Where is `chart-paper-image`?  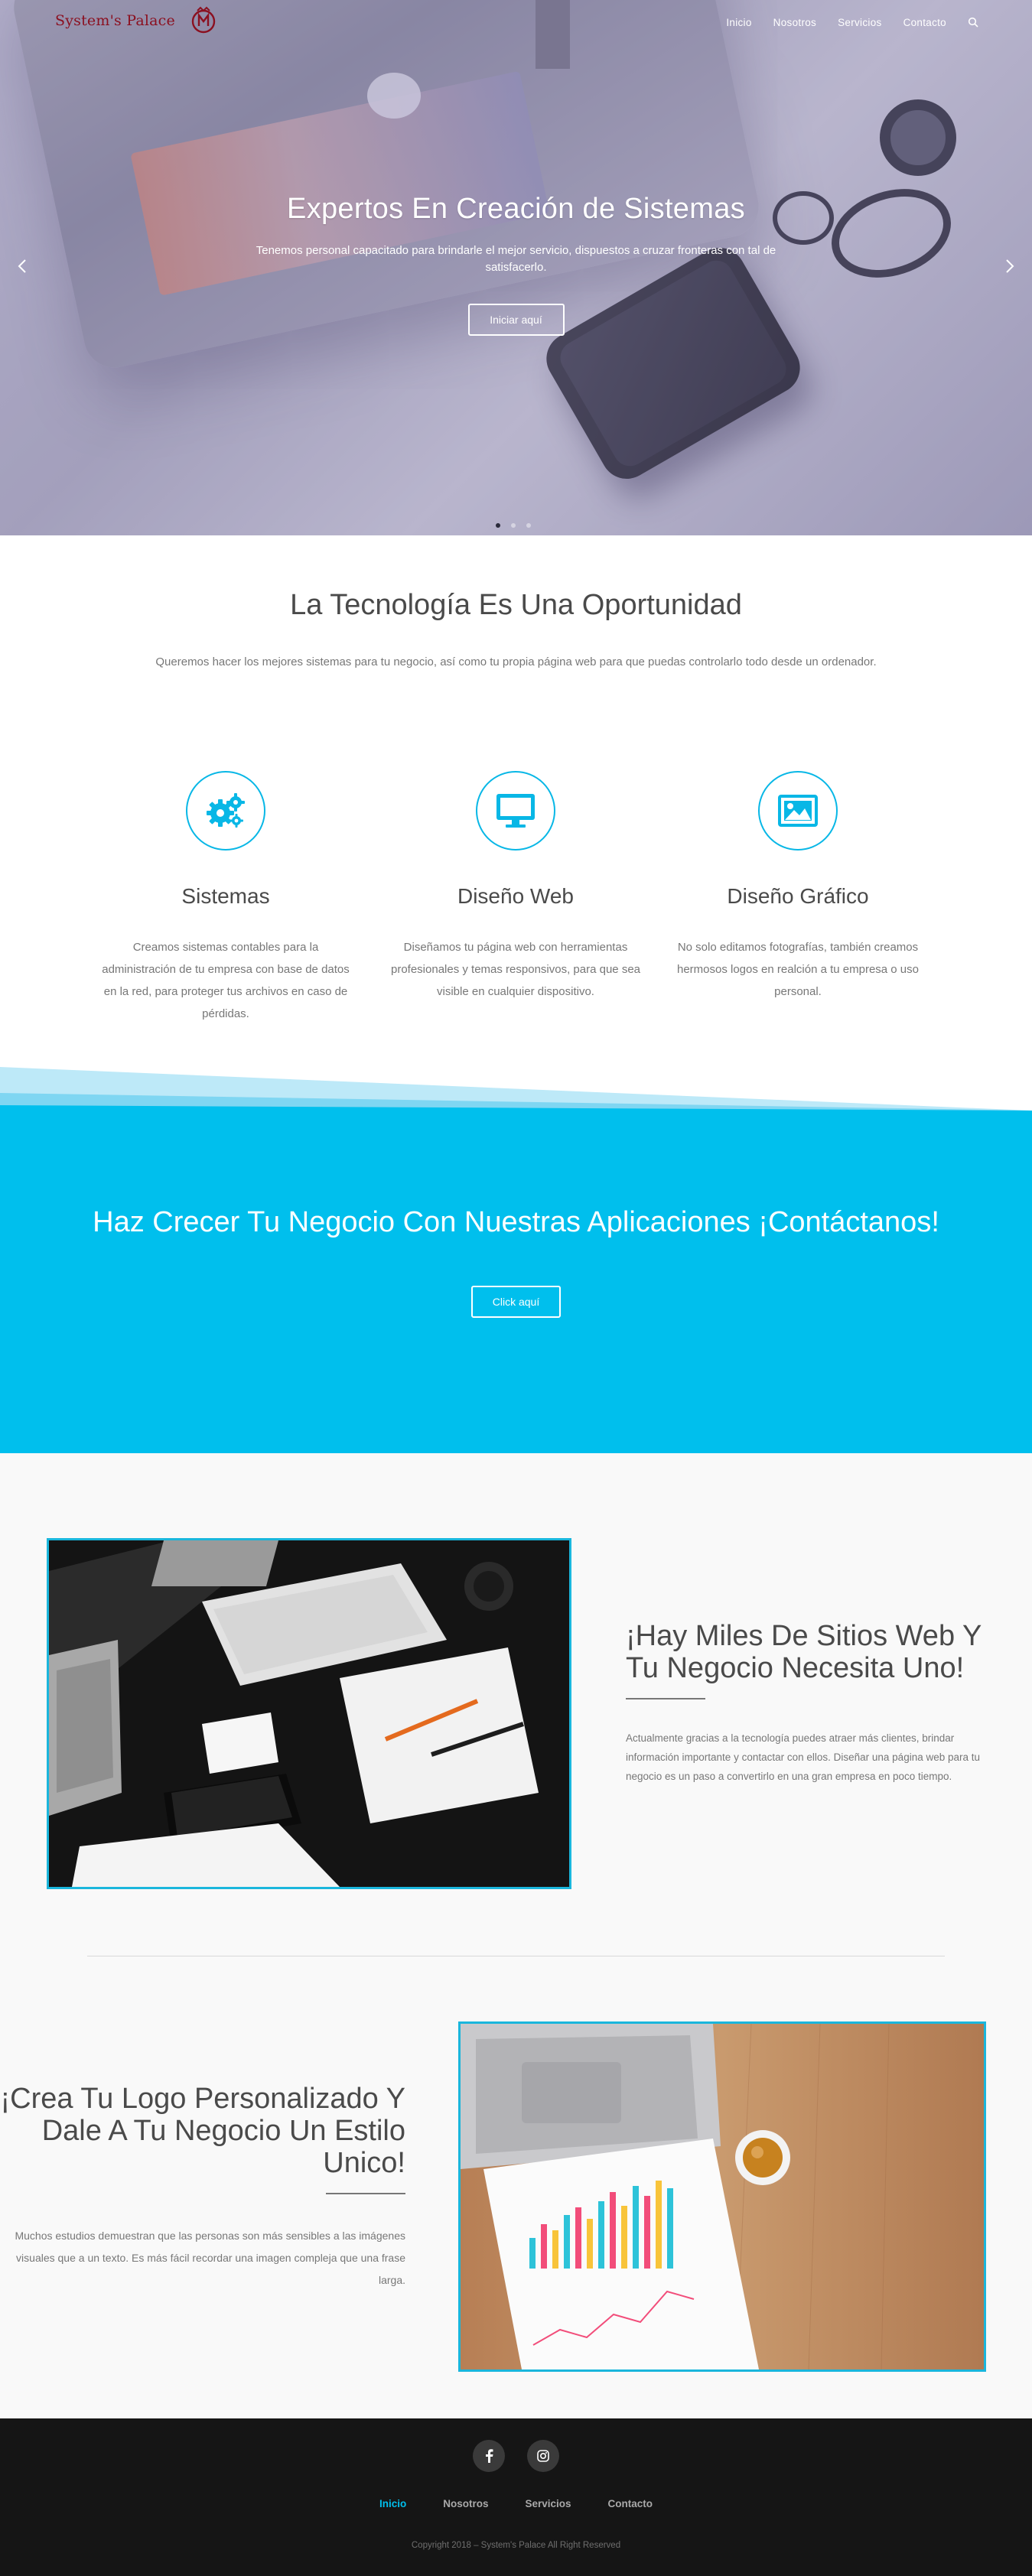
chart-paper-image is located at coordinates (722, 2196).